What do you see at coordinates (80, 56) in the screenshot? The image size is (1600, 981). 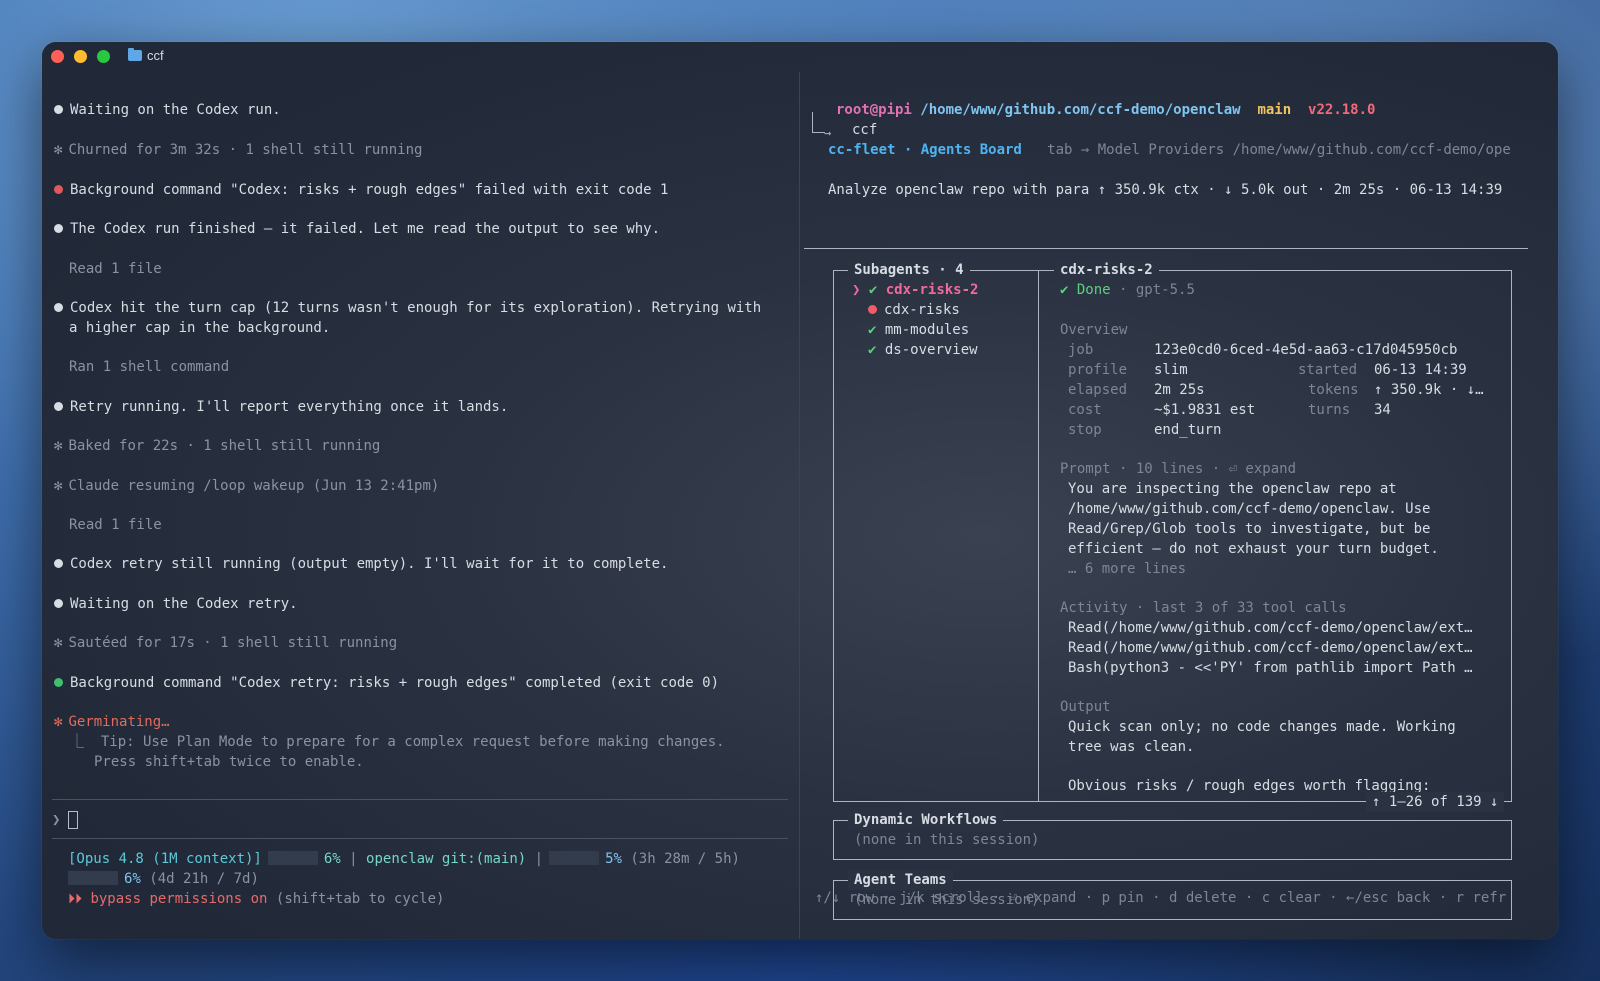 I see `minimize-button` at bounding box center [80, 56].